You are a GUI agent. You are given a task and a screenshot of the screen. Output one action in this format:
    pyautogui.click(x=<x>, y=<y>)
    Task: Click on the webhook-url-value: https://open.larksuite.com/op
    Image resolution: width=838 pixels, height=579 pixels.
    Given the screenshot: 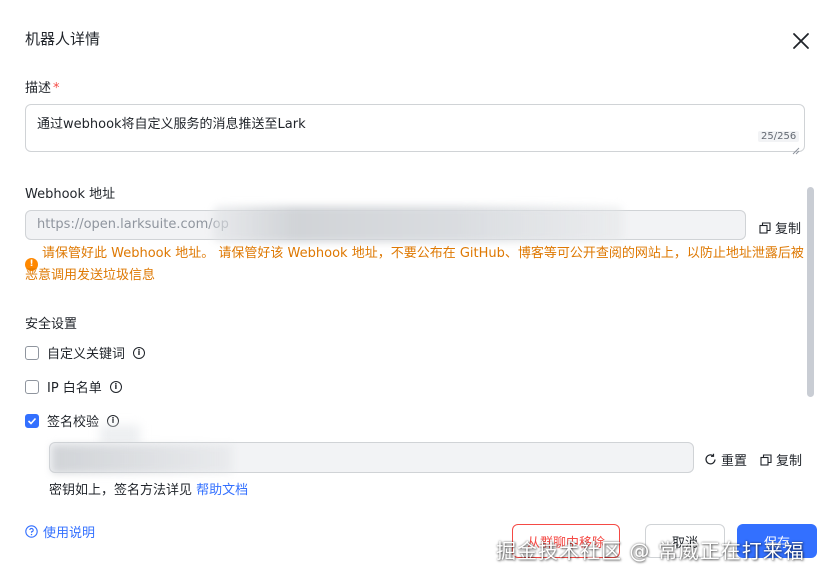 What is the action you would take?
    pyautogui.click(x=133, y=224)
    